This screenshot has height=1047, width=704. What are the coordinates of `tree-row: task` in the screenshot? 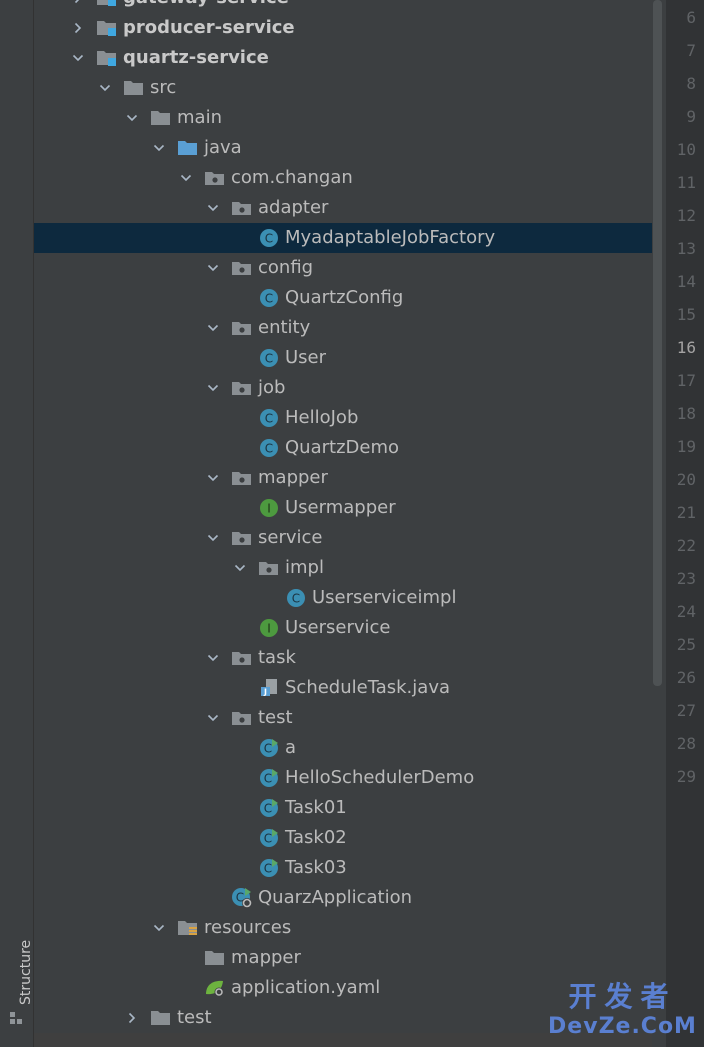 It's located at (343, 658).